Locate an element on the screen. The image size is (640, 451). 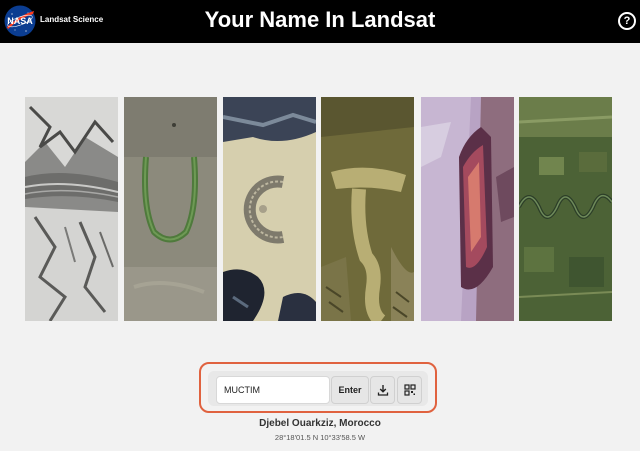
delta-landsat-image is located at coordinates (367, 209).